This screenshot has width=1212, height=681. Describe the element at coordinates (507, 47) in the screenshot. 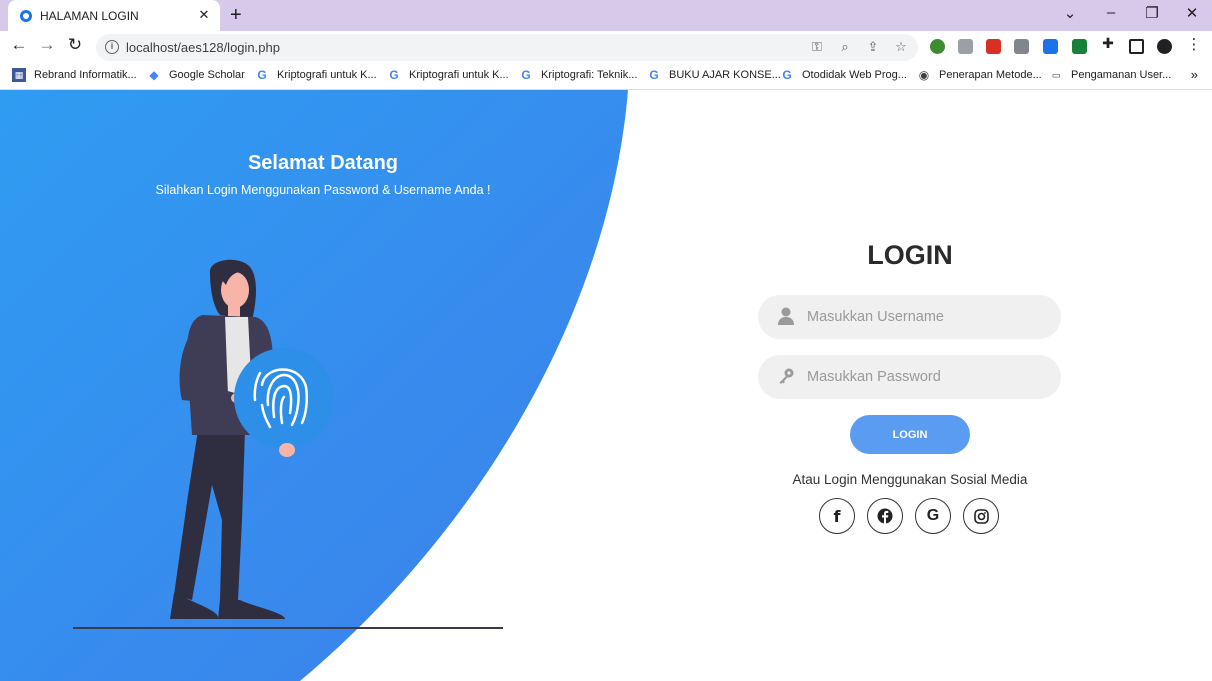

I see `address-bar: i localhost/aes128/login.php ⚿ ⌕ ⇪ ☆` at that location.